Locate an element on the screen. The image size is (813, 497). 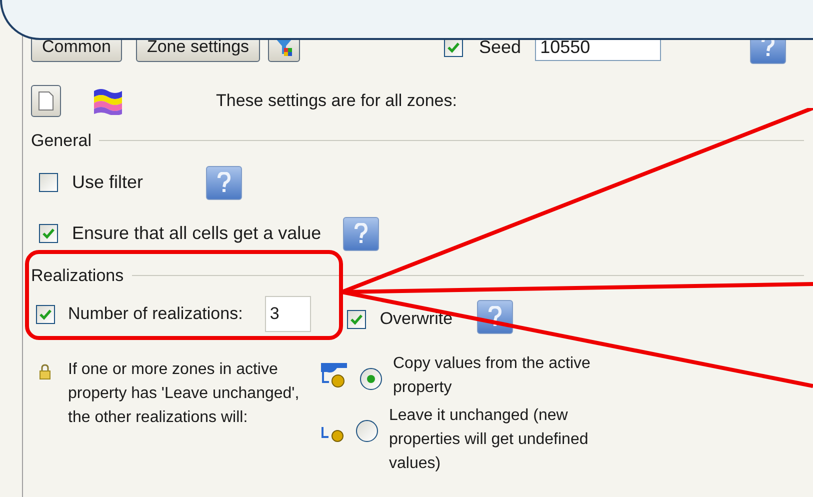
lock-icon is located at coordinates (45, 372).